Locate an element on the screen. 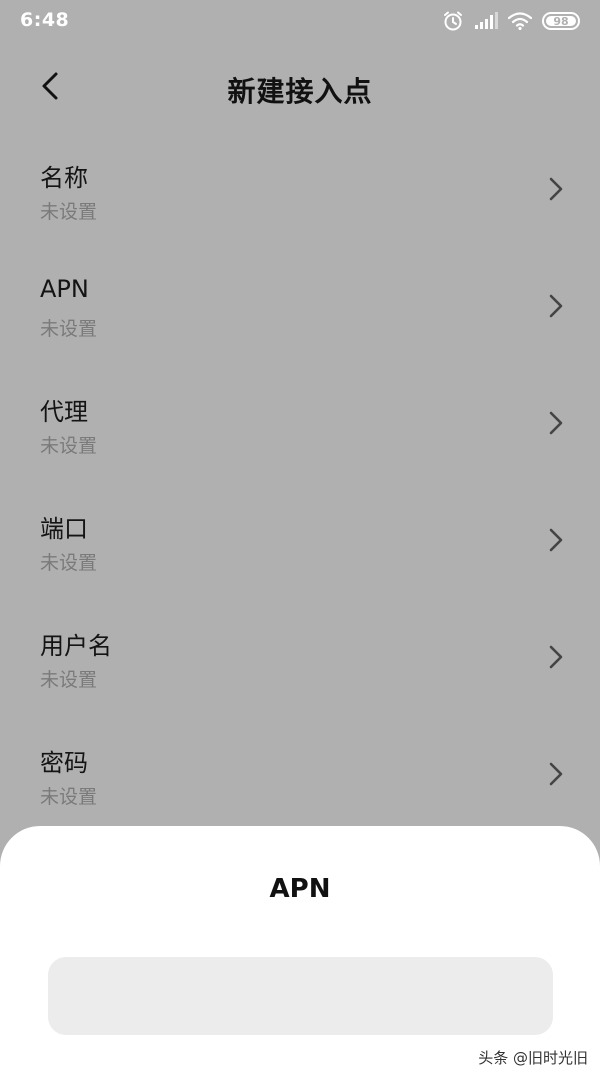 This screenshot has height=1080, width=600. item-title: 密码 is located at coordinates (64, 763).